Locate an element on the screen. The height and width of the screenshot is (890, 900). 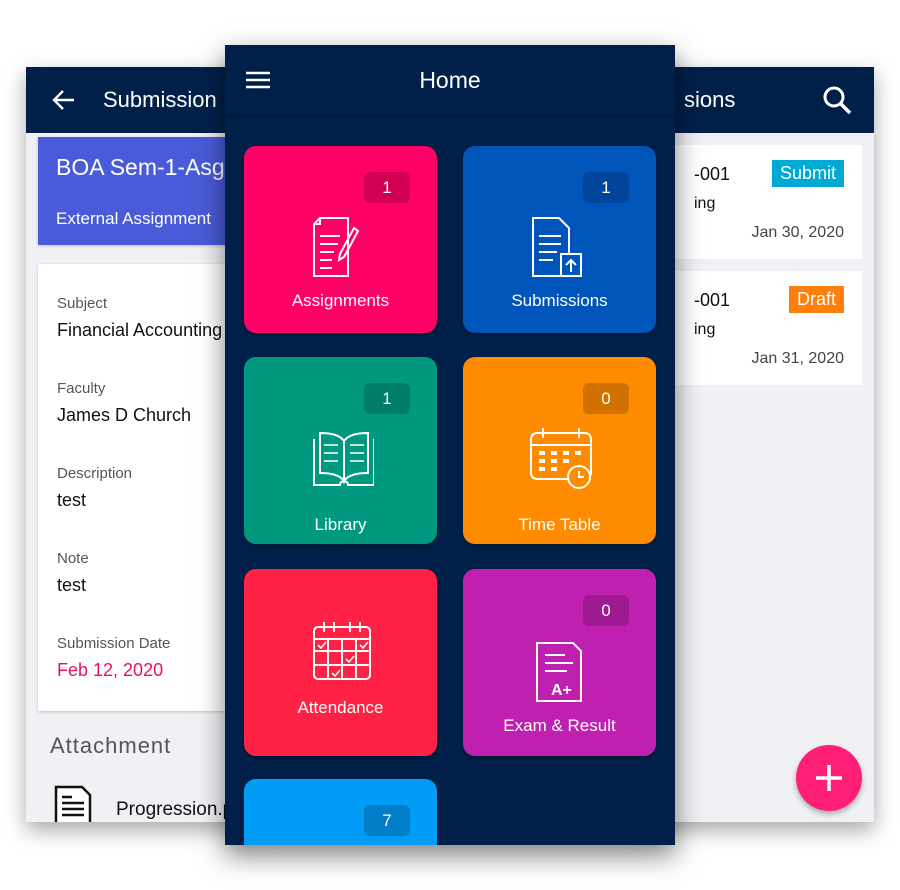
tile-assignments: 1 Assignments is located at coordinates (340, 239).